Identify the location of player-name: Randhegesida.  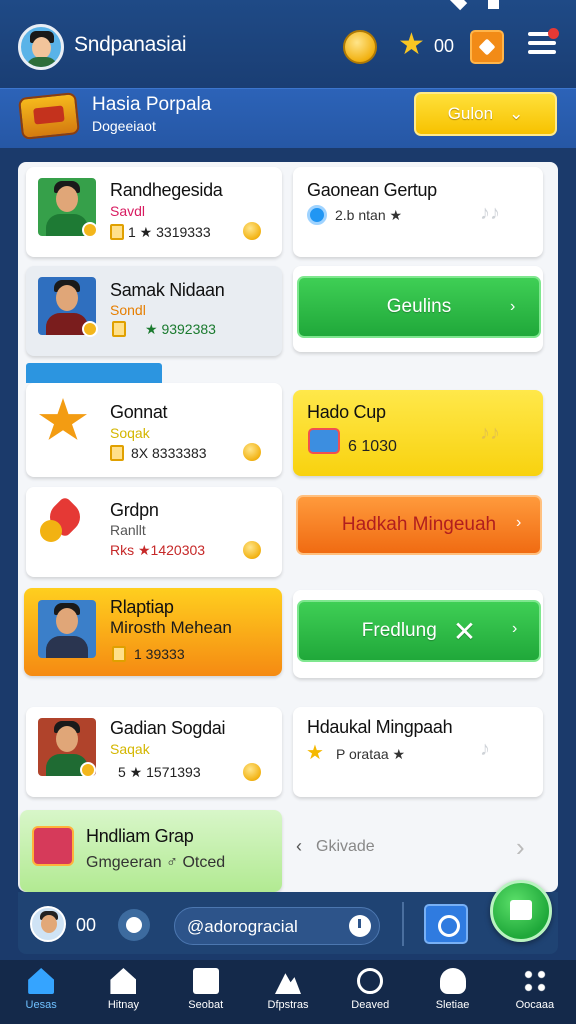
(166, 190).